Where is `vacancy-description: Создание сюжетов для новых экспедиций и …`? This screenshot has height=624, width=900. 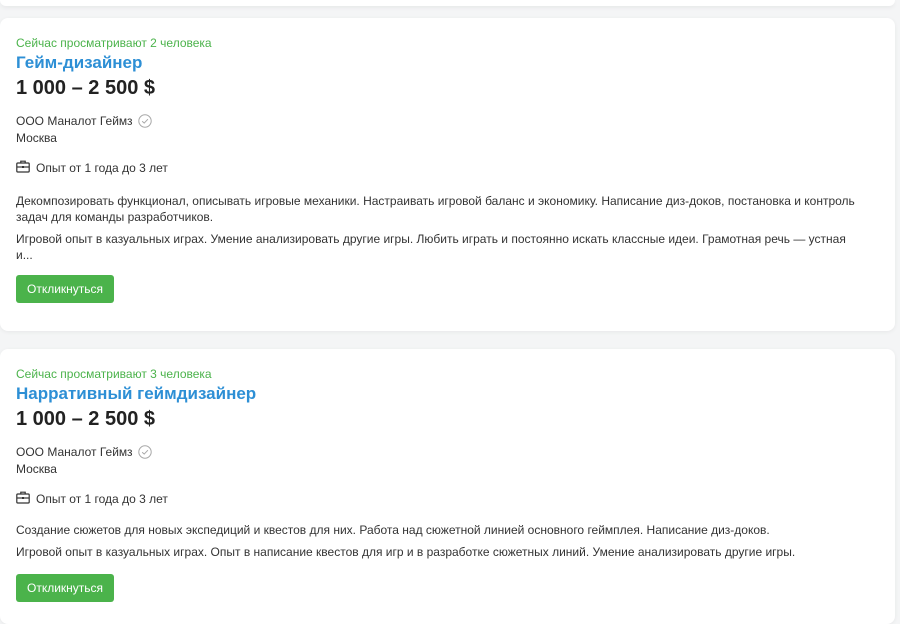
vacancy-description: Создание сюжетов для новых экспедиций и … is located at coordinates (393, 530).